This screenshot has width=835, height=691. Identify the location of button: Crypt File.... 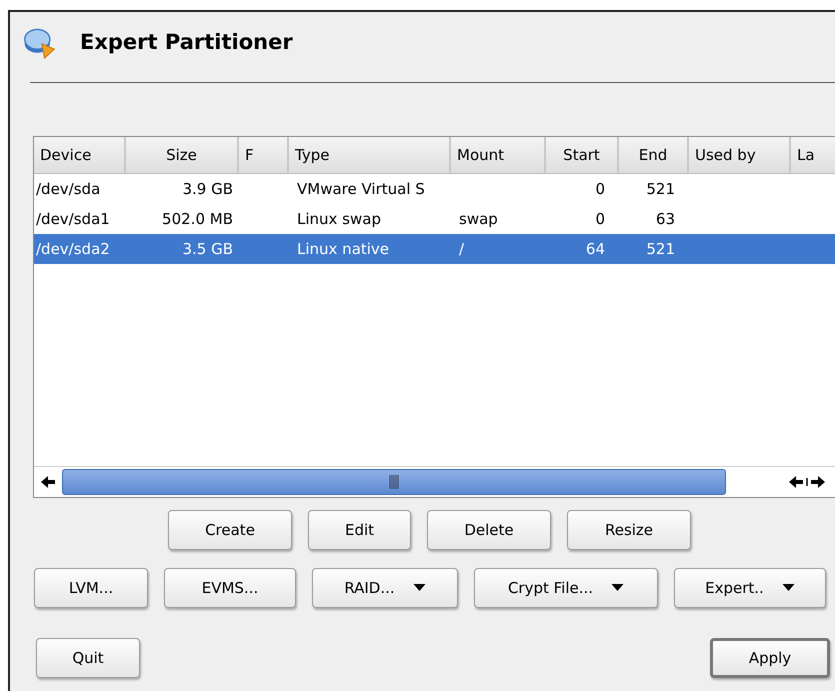
(566, 588).